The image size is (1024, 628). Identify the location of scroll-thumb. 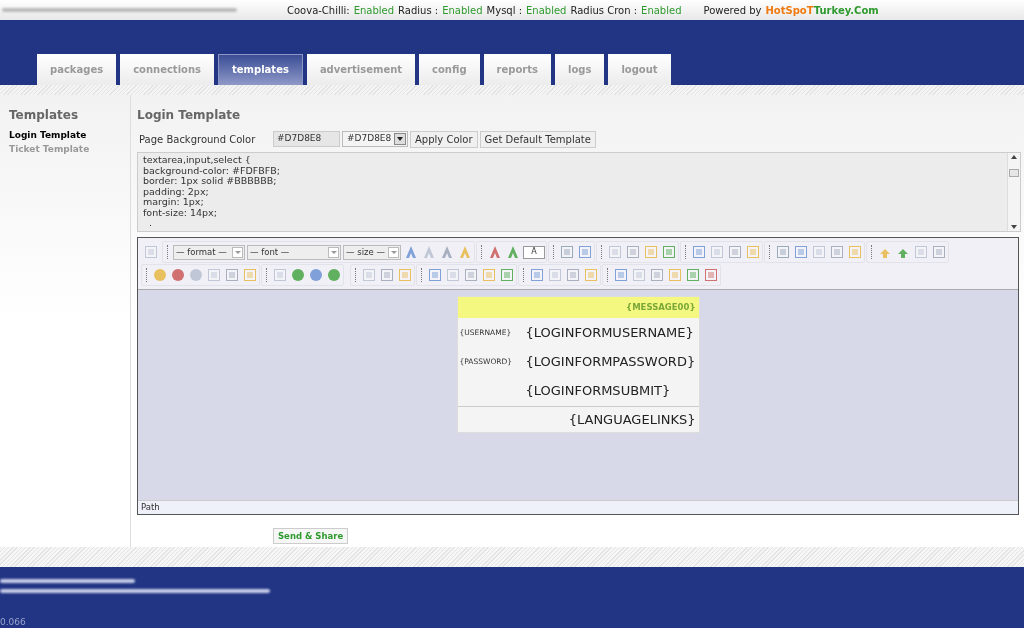
(1014, 173).